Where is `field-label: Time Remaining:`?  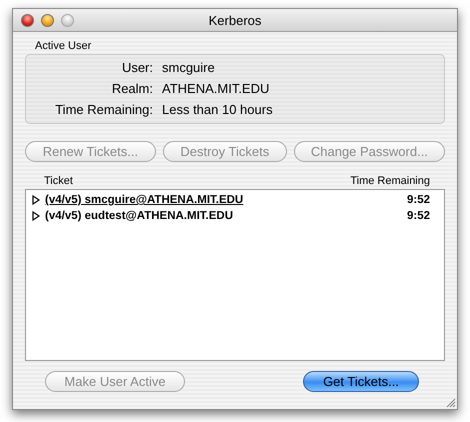
field-label: Time Remaining: is located at coordinates (103, 109).